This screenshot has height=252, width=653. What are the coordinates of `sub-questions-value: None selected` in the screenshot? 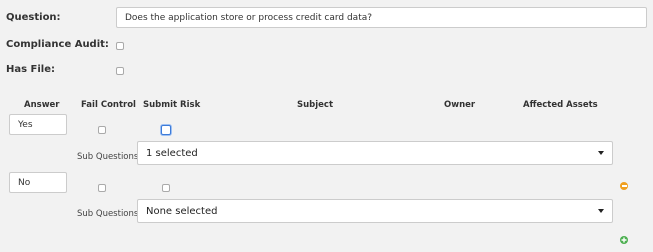 It's located at (182, 211).